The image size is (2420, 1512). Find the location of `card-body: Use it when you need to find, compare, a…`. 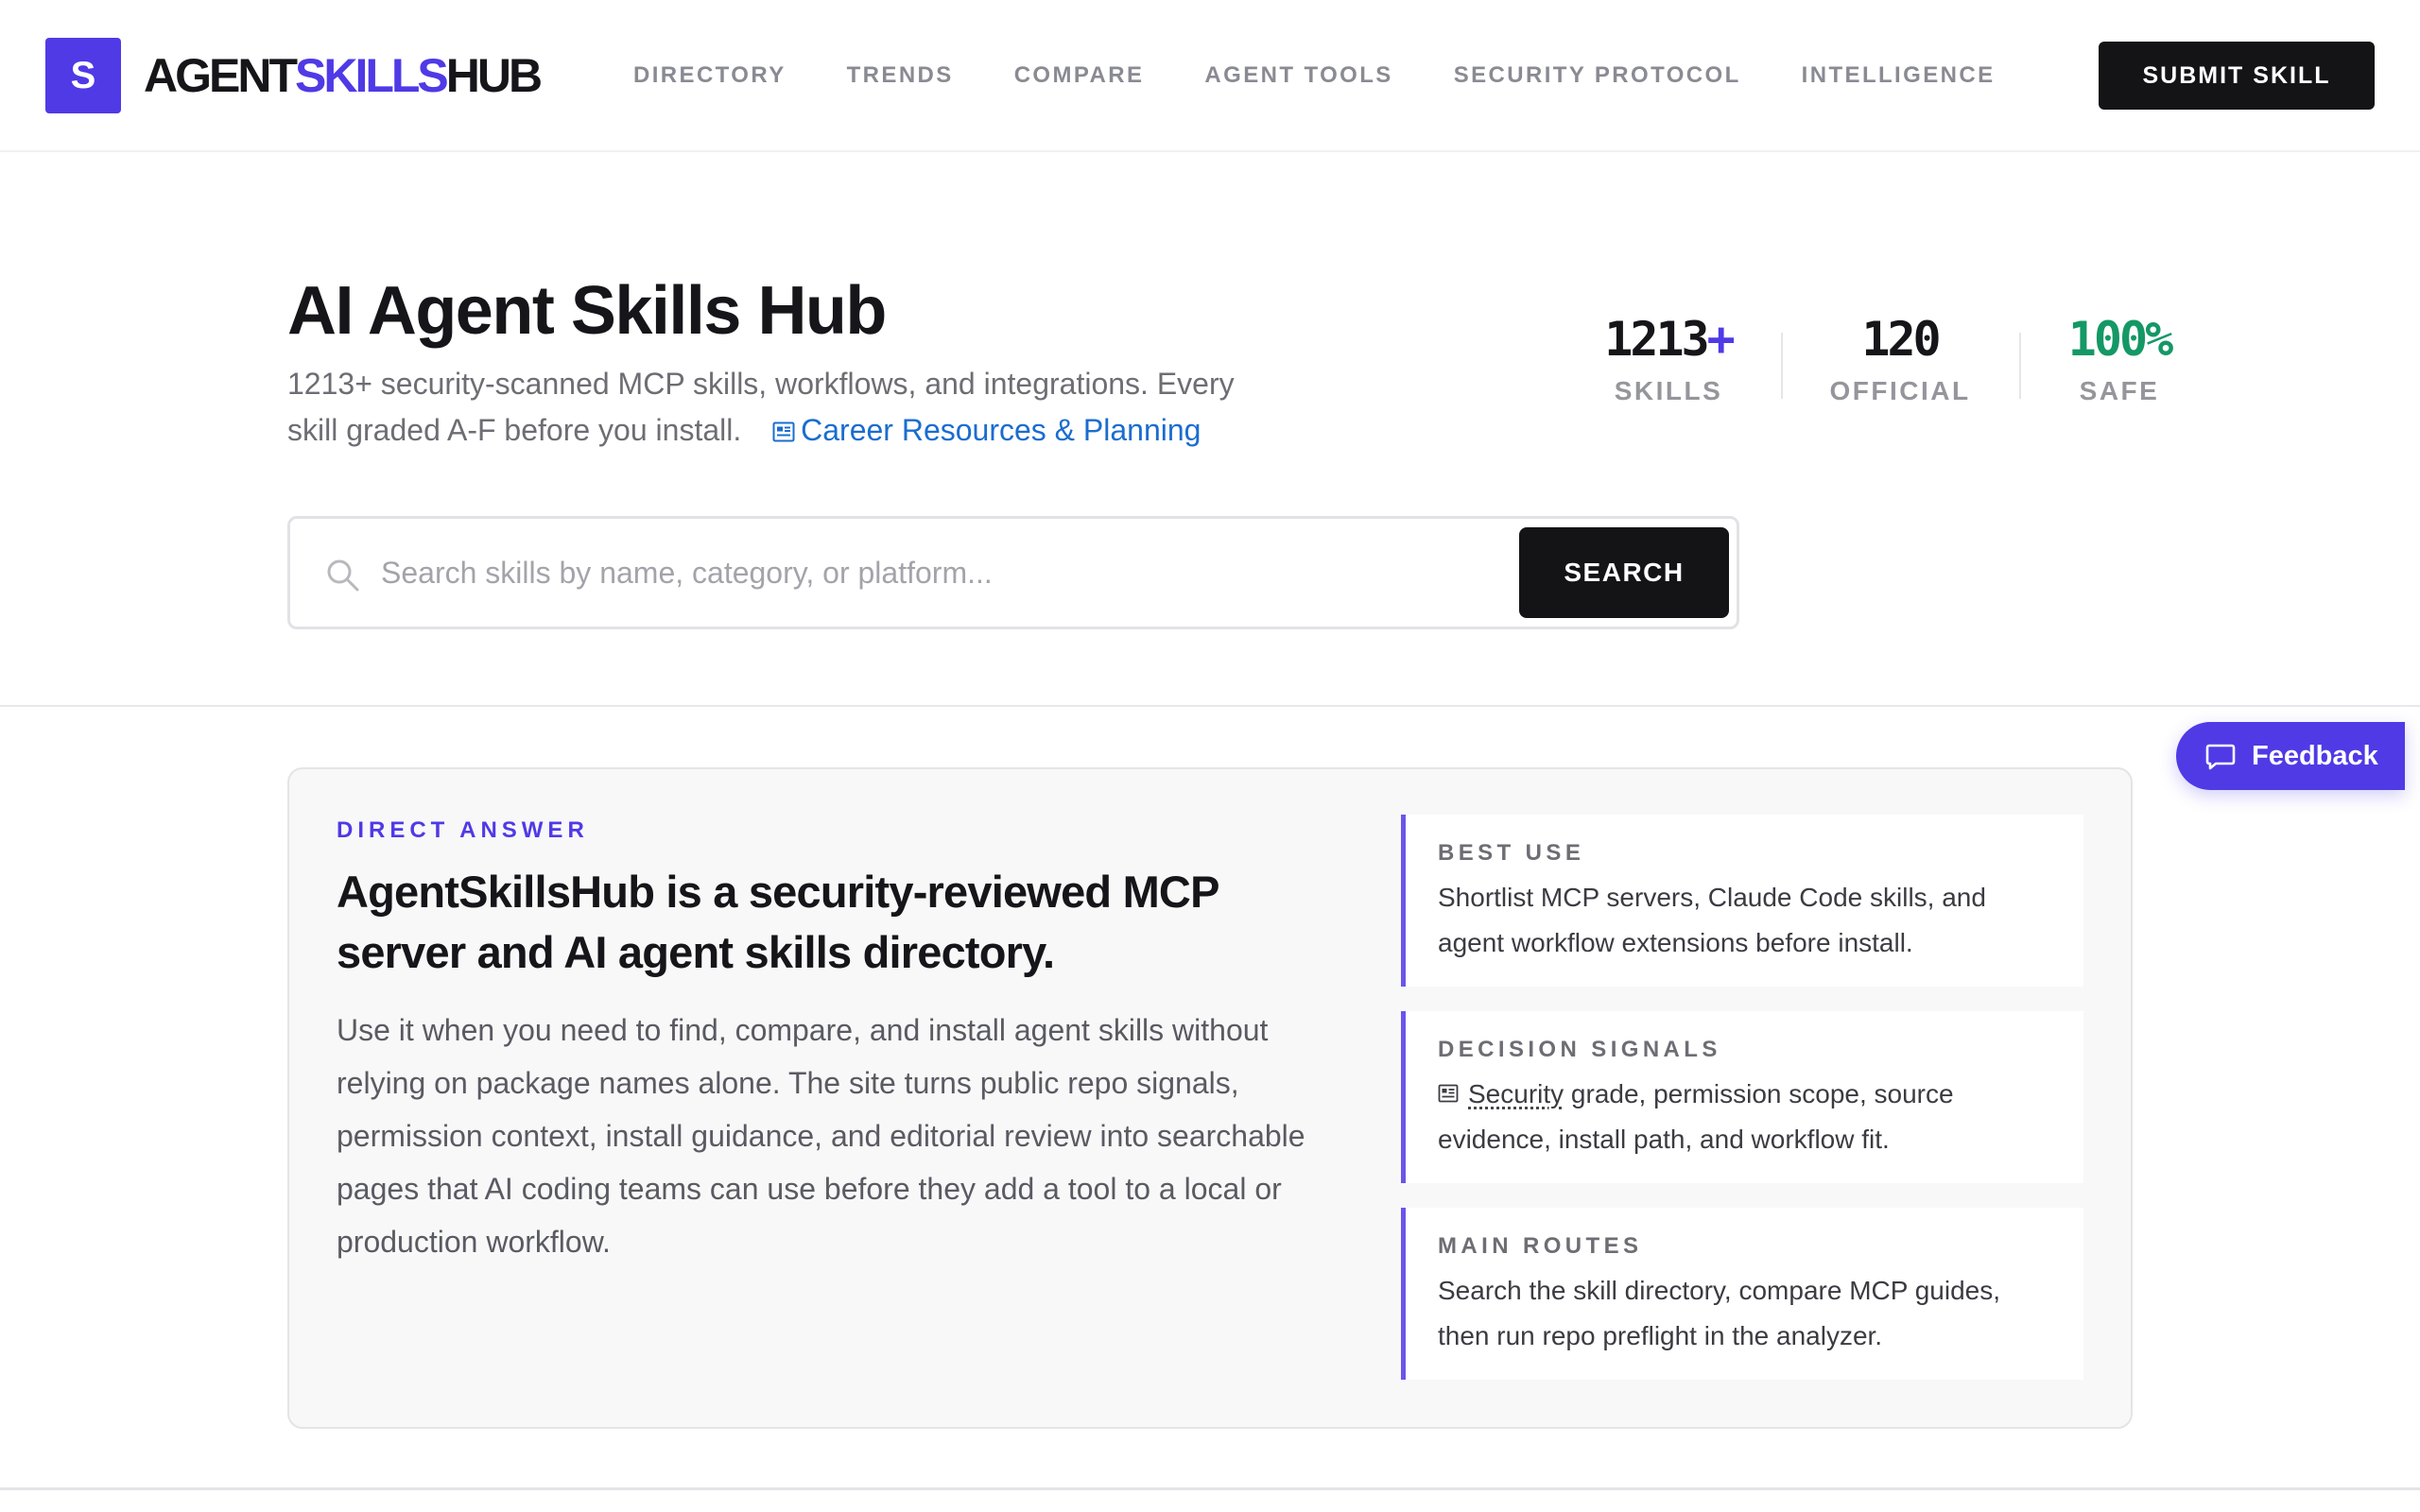

card-body: Use it when you need to find, compare, a… is located at coordinates (821, 1136).